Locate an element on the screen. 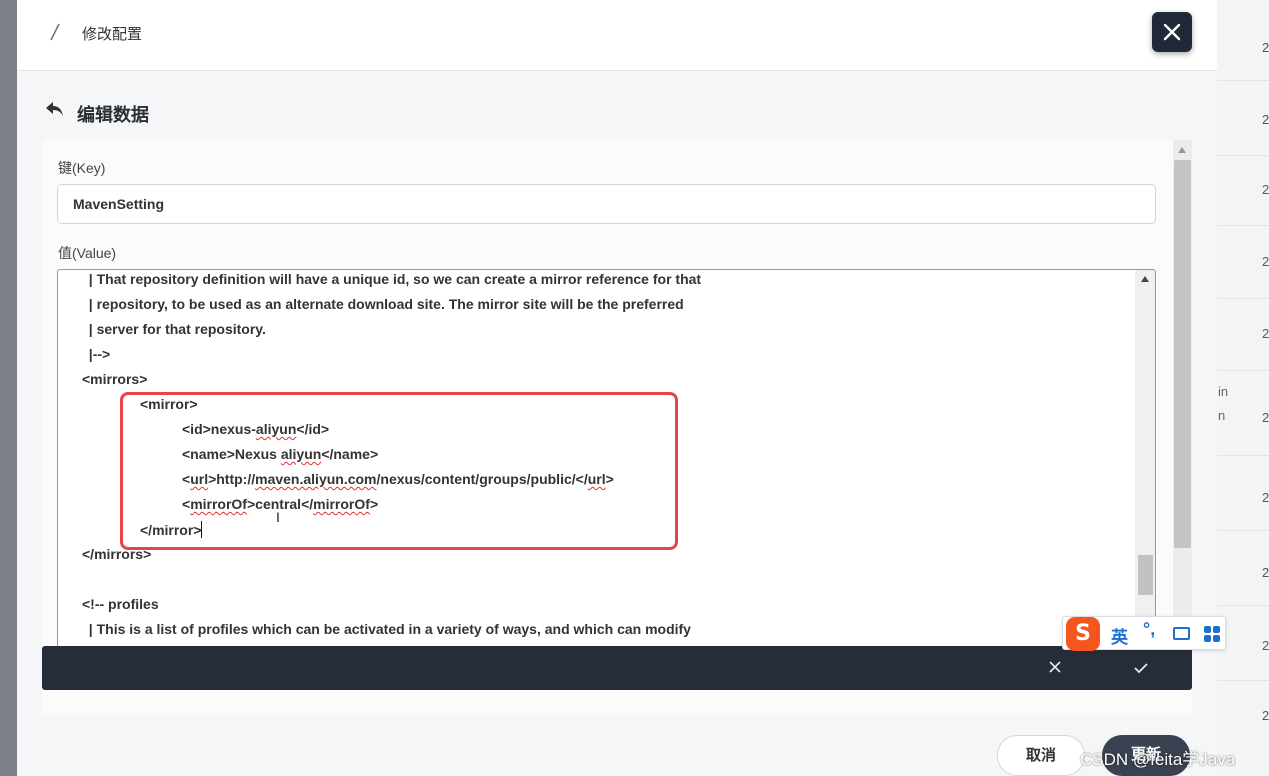  cancel-button: 取消 is located at coordinates (1041, 755).